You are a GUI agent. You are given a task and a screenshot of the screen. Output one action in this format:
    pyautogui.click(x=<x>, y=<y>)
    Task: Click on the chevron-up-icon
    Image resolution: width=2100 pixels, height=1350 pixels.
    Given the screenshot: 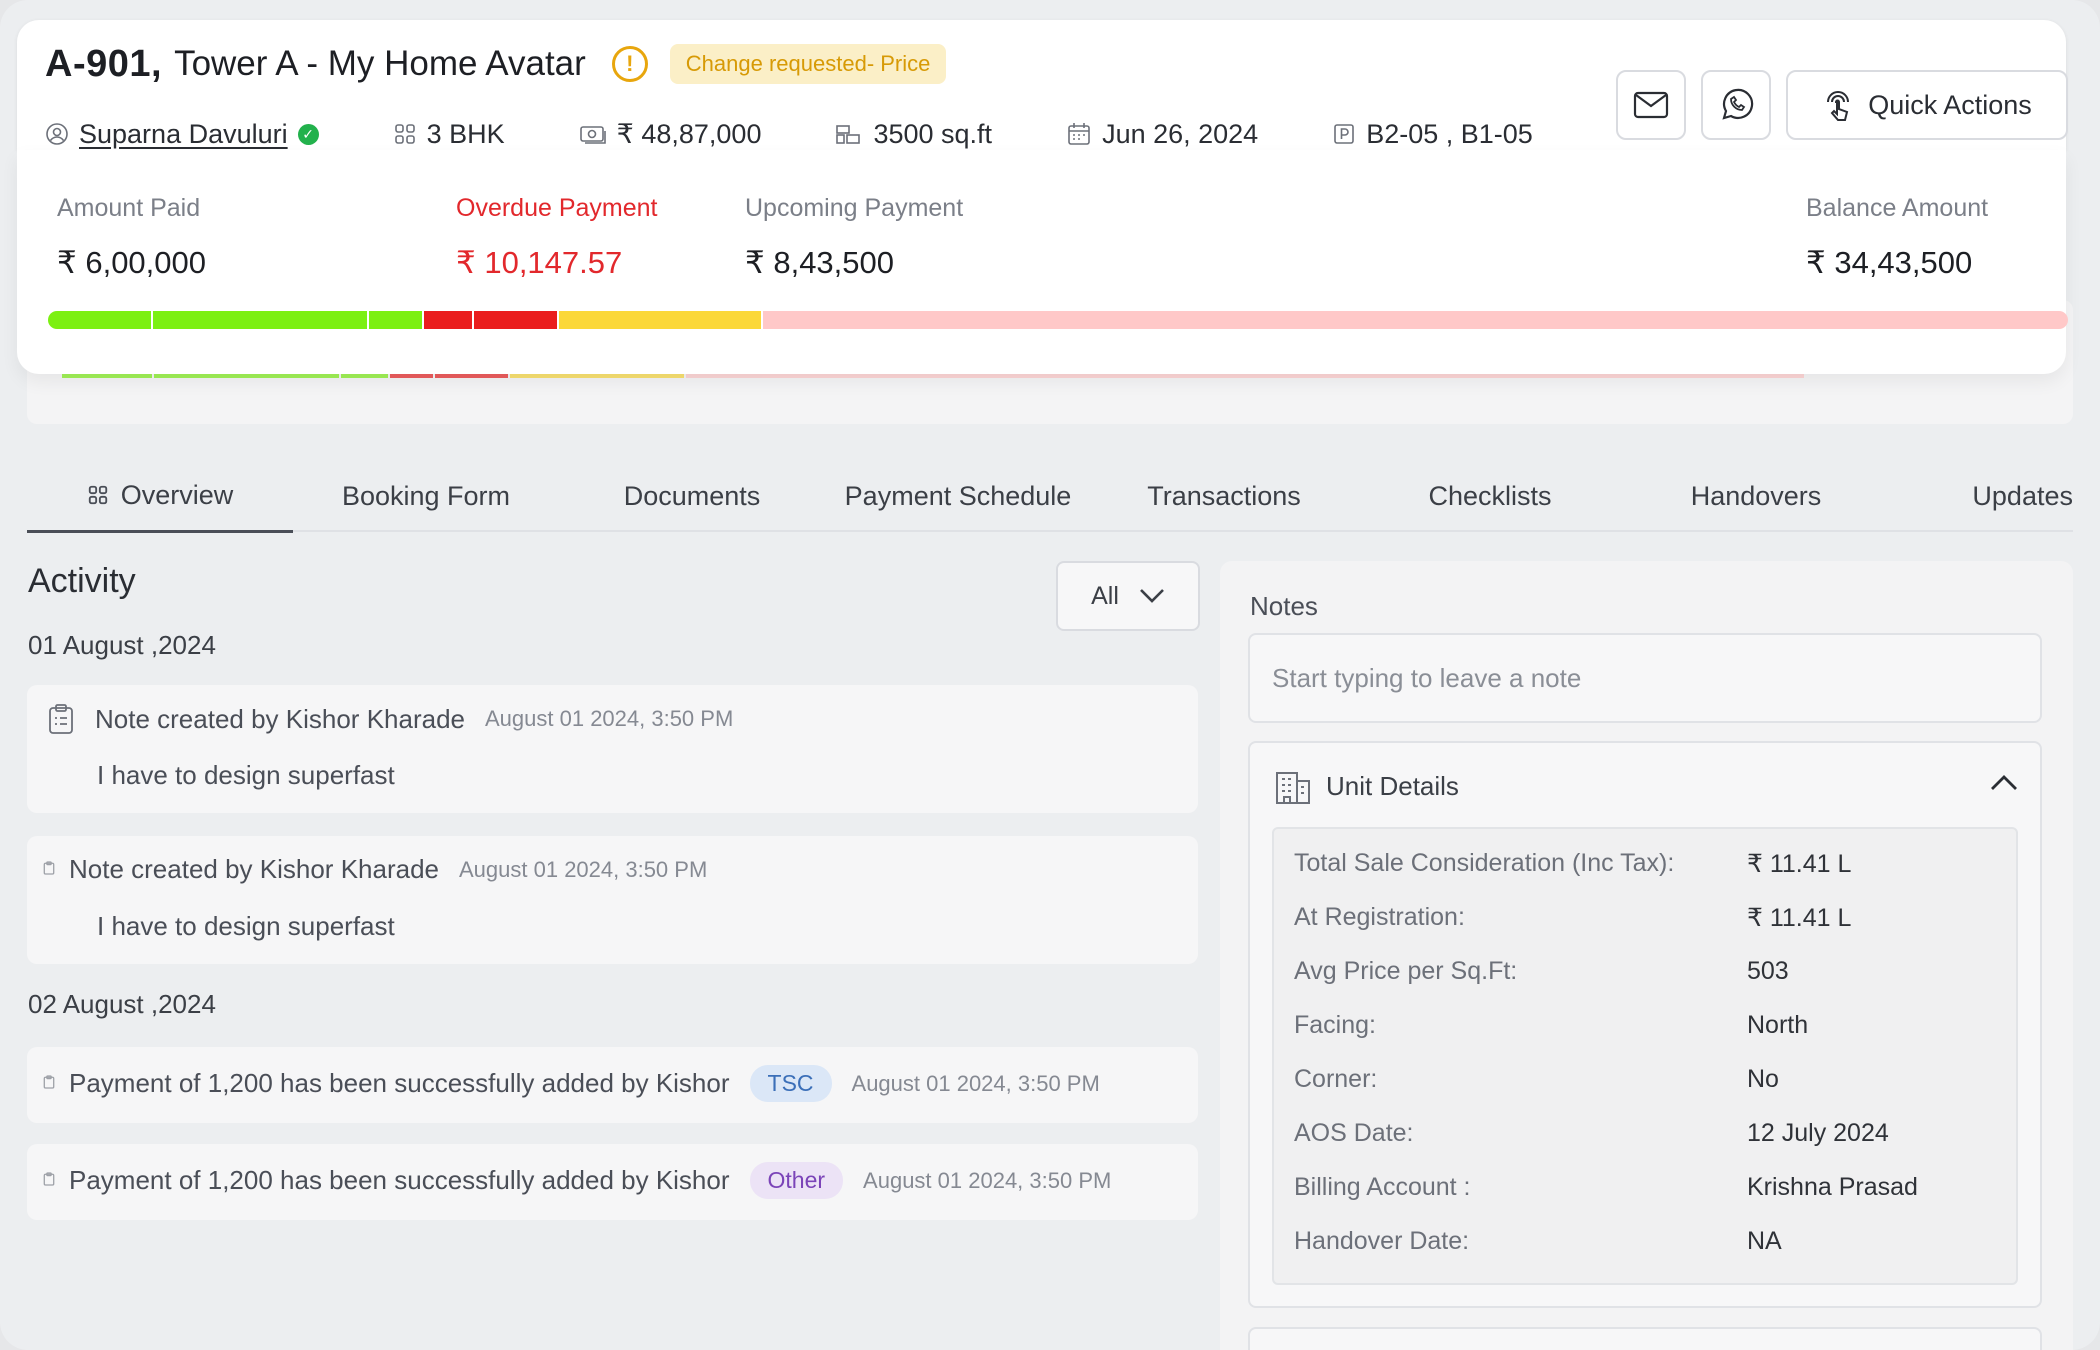 What is the action you would take?
    pyautogui.click(x=2004, y=782)
    